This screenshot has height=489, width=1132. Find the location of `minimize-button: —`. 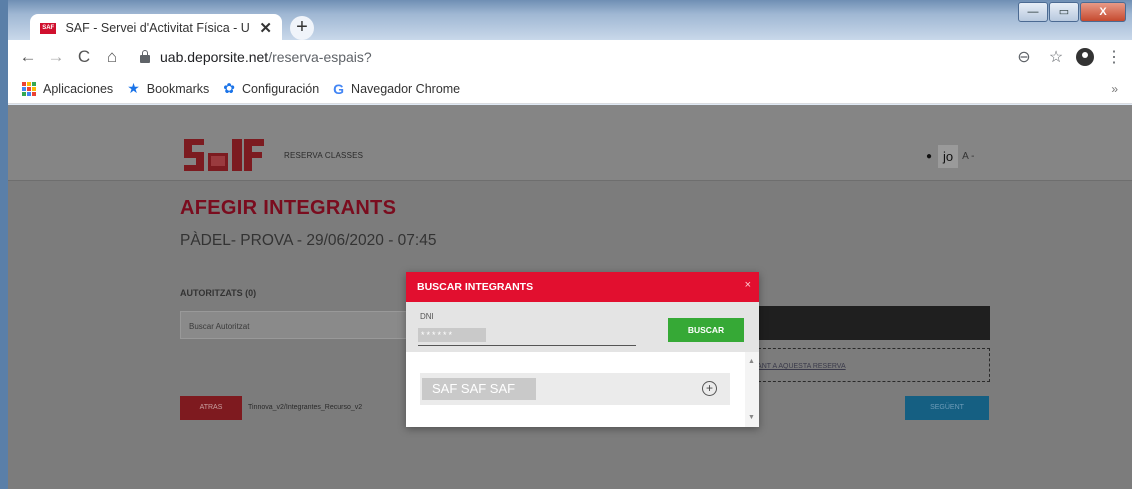

minimize-button: — is located at coordinates (1033, 12).